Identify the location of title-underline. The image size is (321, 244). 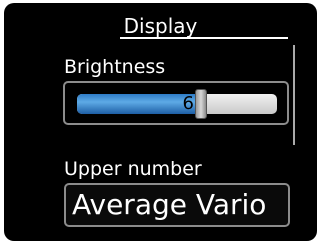
(204, 38).